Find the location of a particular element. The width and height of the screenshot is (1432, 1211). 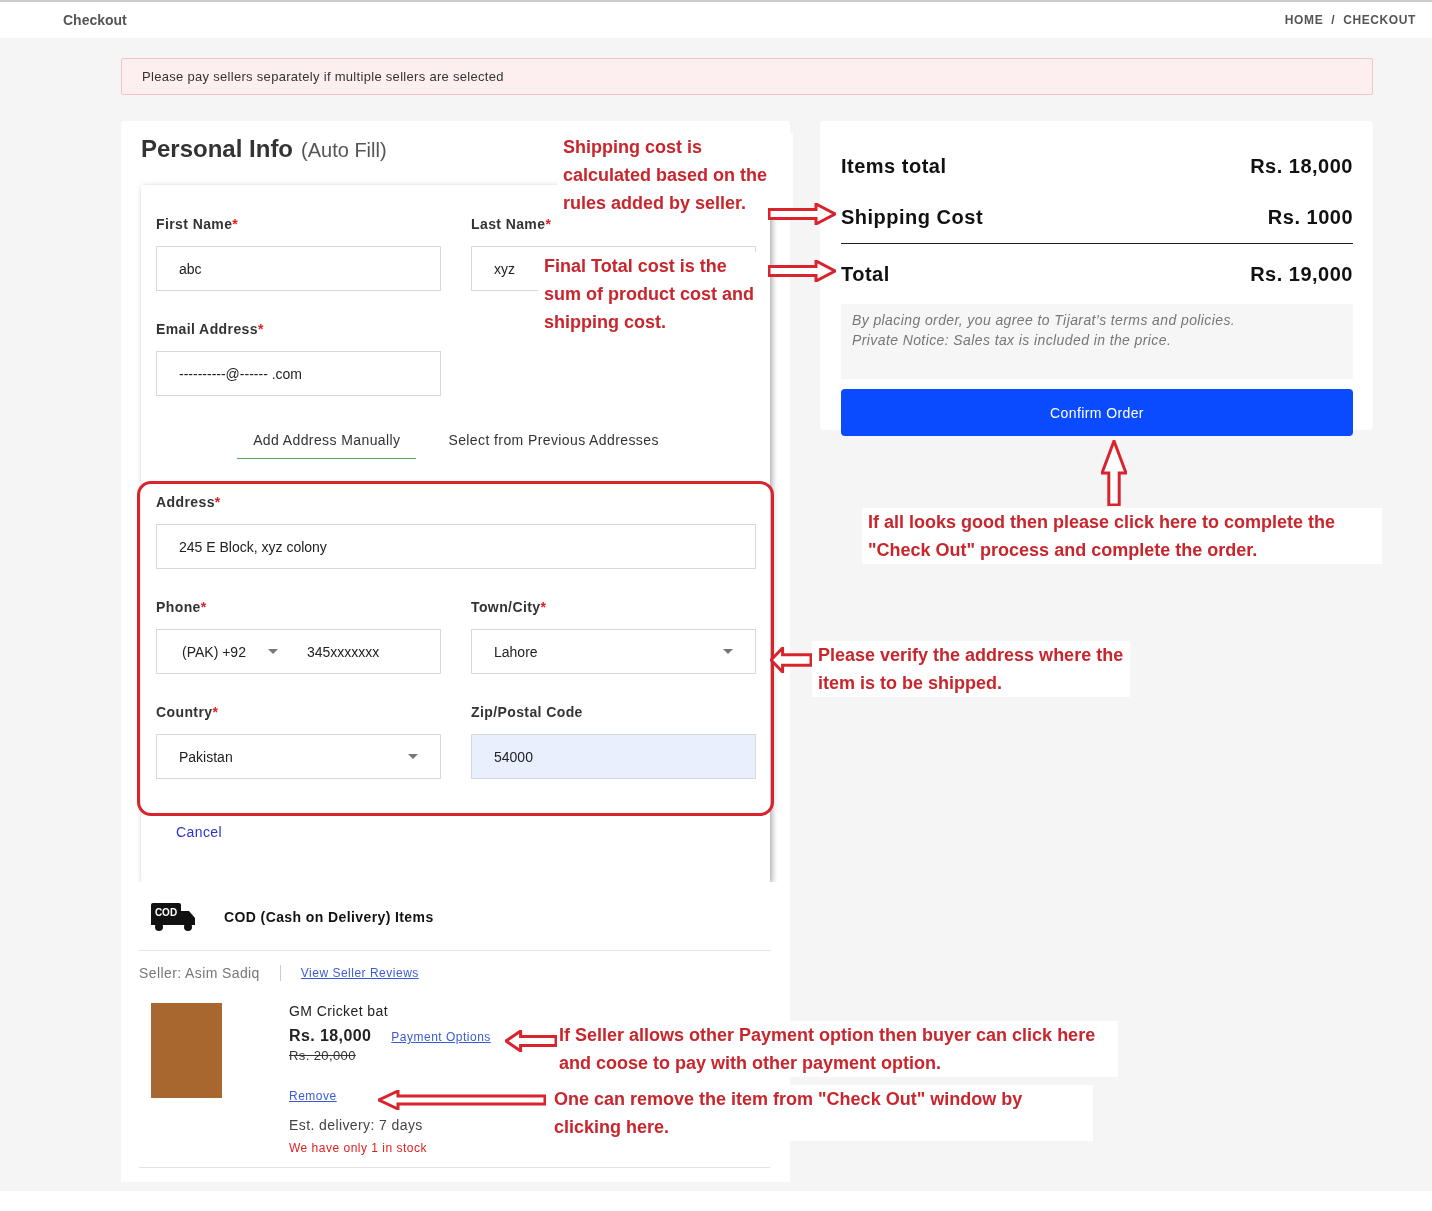

section-title: COD (Cash on Delivery) Items is located at coordinates (329, 917).